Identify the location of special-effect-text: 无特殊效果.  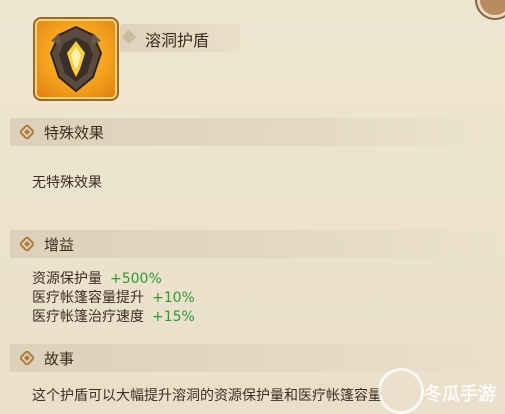
(67, 183).